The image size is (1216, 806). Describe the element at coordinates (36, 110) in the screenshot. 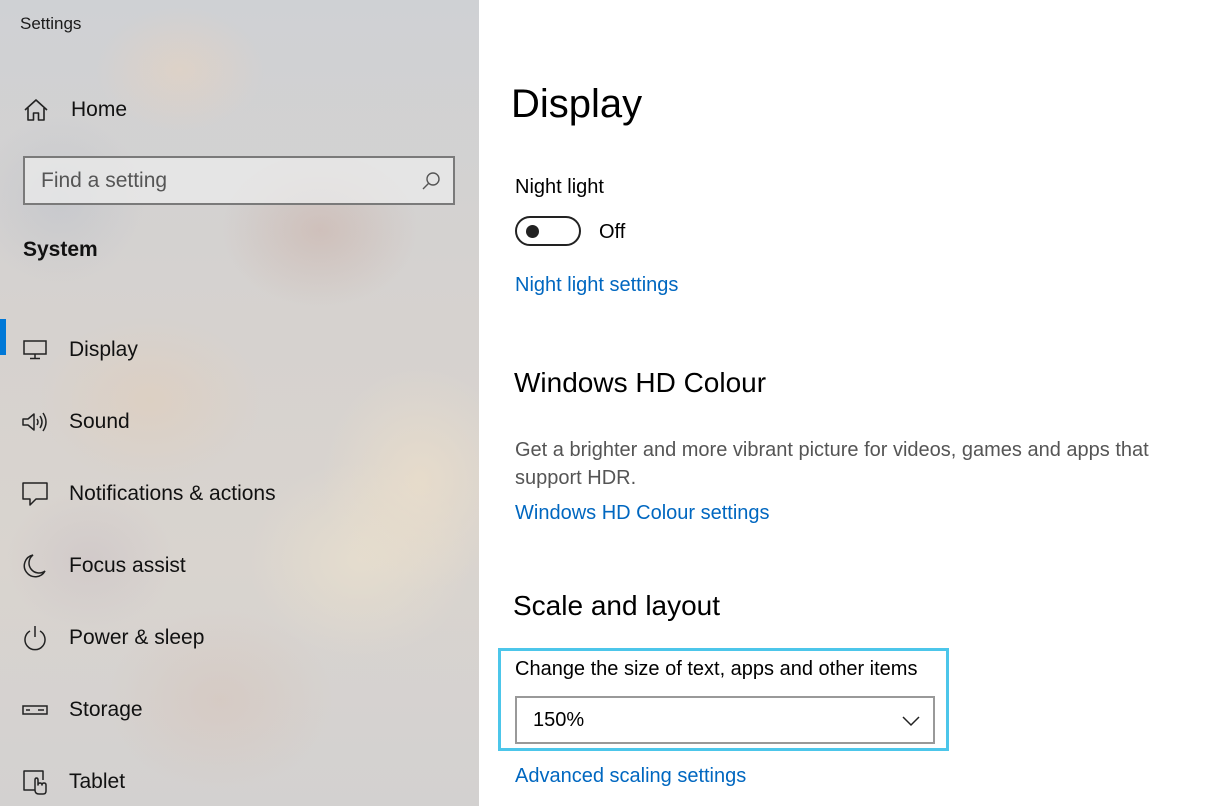

I see `home-icon` at that location.